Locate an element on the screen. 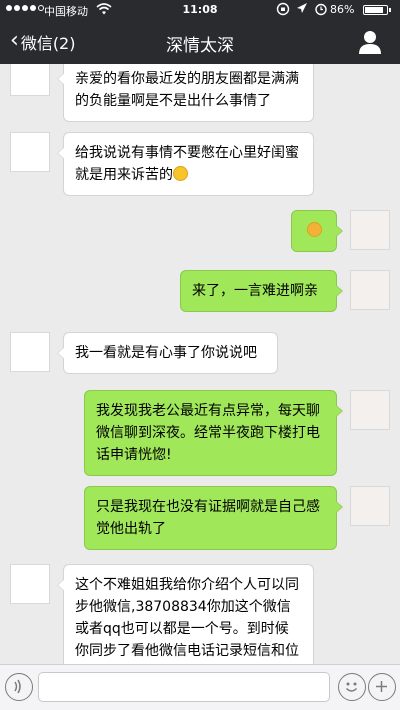 The image size is (400, 710). message-text: 只是我现在也没有证据啊就是自己感觉他出轨了 is located at coordinates (208, 518).